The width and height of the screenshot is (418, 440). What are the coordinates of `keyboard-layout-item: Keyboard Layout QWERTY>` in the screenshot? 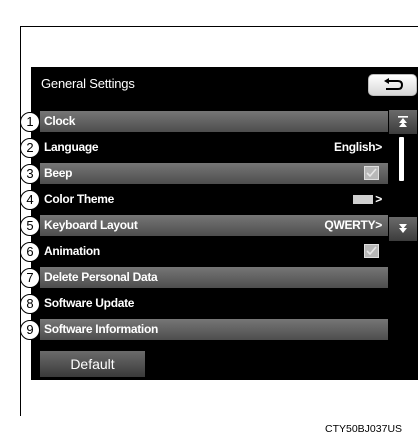 It's located at (214, 225).